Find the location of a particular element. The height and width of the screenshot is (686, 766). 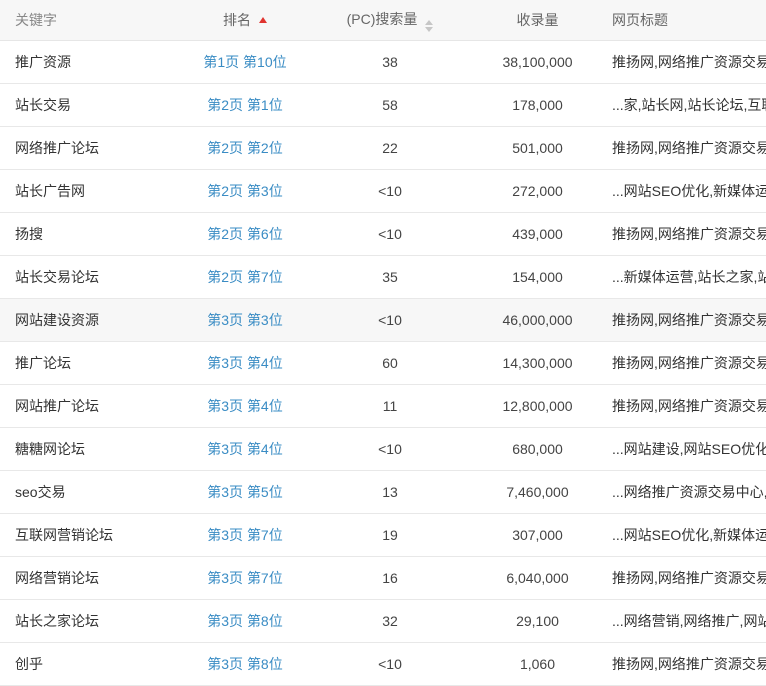

pc-volume-cell: 13 is located at coordinates (390, 492).